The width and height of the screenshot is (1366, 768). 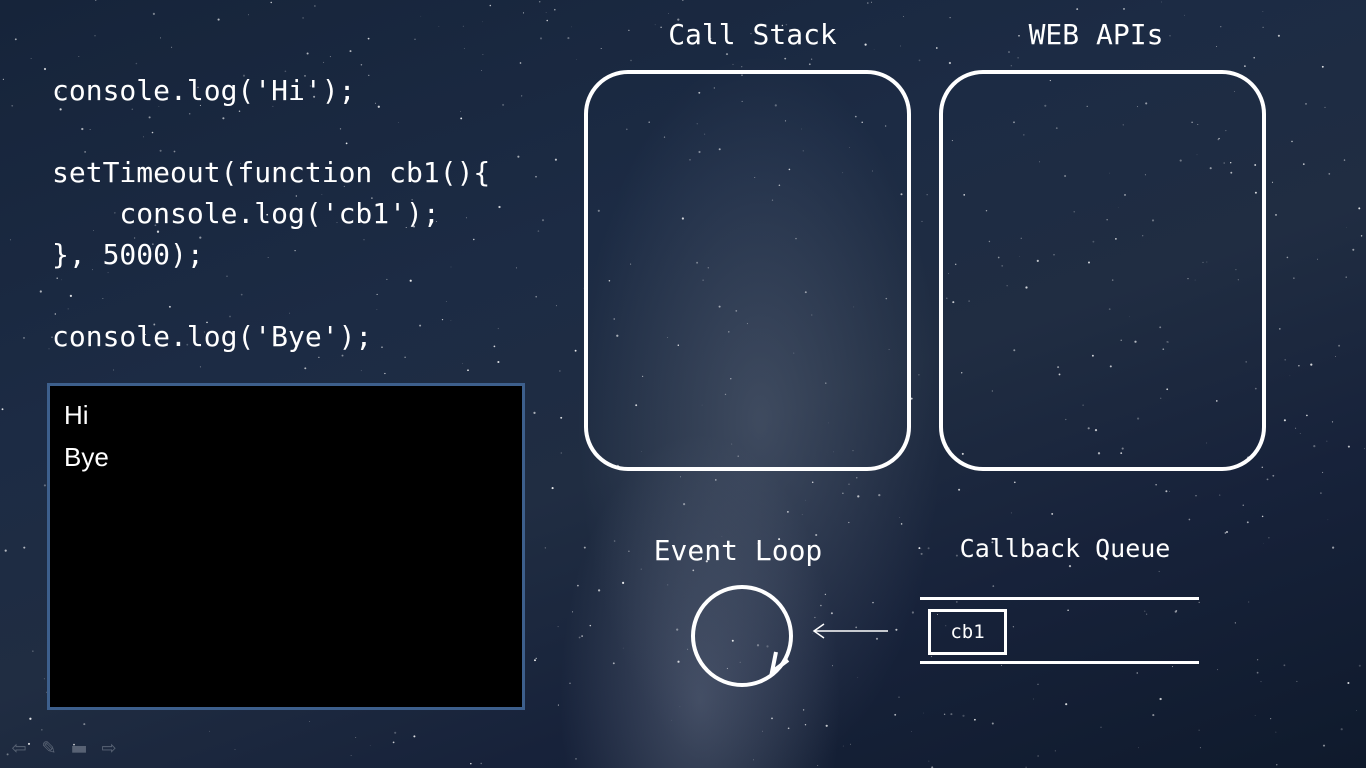 What do you see at coordinates (1102, 270) in the screenshot?
I see `web-apis-box` at bounding box center [1102, 270].